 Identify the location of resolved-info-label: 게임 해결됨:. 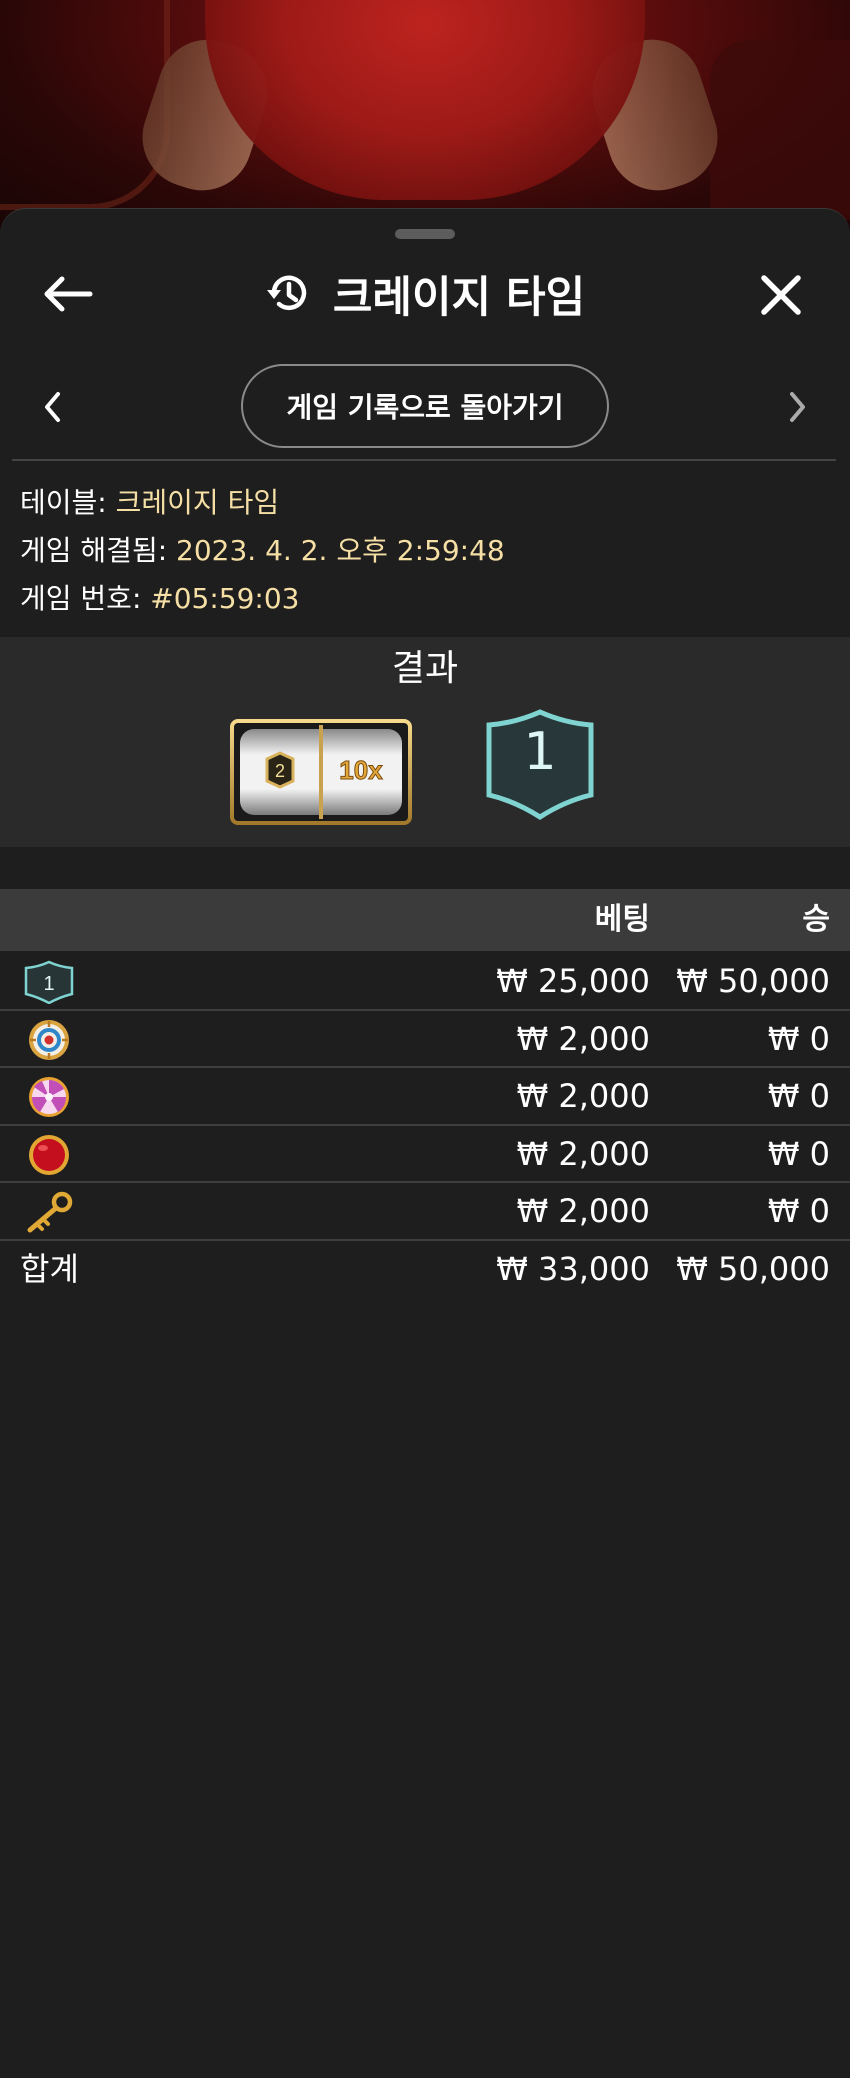
(98, 550).